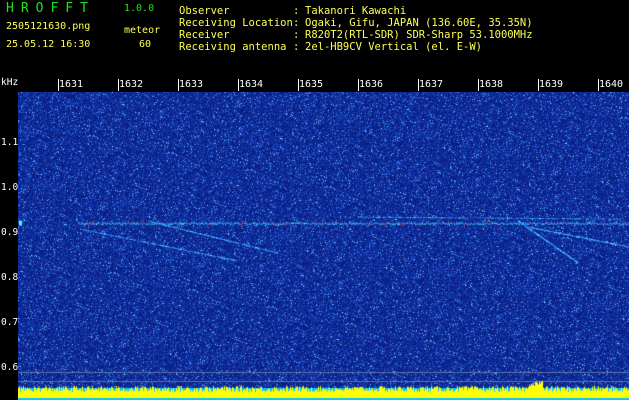  What do you see at coordinates (131, 84) in the screenshot?
I see `time-tick-label: 1632` at bounding box center [131, 84].